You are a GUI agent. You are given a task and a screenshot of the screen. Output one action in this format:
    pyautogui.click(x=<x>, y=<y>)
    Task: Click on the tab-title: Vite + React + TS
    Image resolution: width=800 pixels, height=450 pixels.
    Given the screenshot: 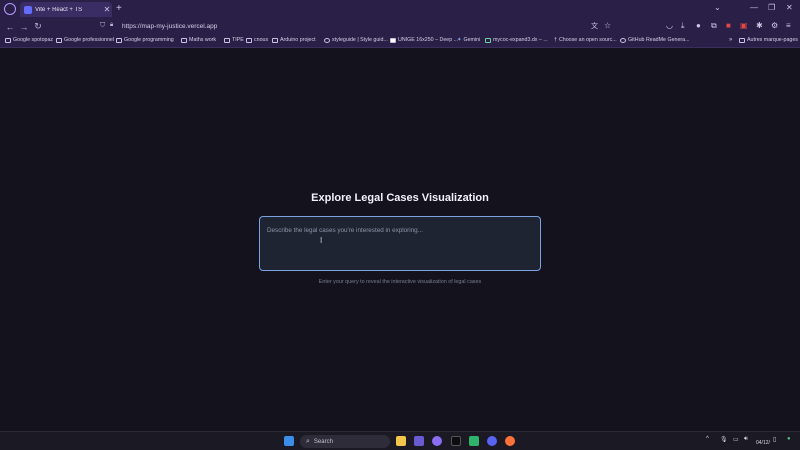 What is the action you would take?
    pyautogui.click(x=59, y=9)
    